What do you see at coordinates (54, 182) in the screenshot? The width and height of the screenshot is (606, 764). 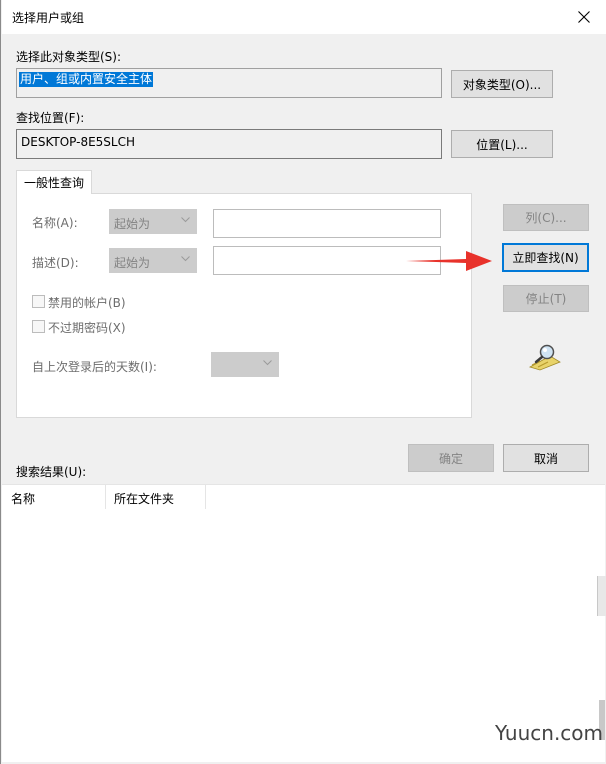 I see `tab-general-queries: 一般性查询` at bounding box center [54, 182].